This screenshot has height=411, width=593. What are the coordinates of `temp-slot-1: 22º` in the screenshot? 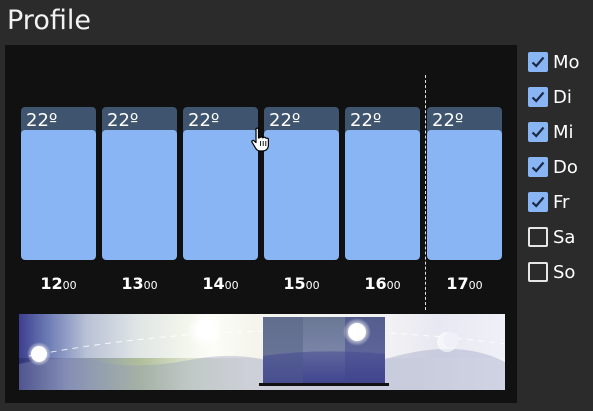 It's located at (58, 183).